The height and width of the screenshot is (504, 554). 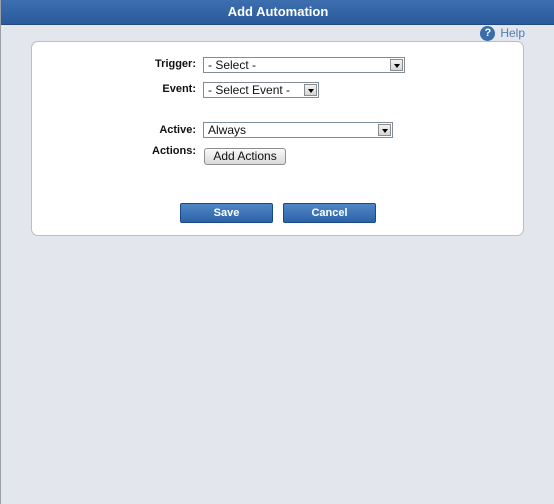 I want to click on active-select: Always, so click(x=298, y=130).